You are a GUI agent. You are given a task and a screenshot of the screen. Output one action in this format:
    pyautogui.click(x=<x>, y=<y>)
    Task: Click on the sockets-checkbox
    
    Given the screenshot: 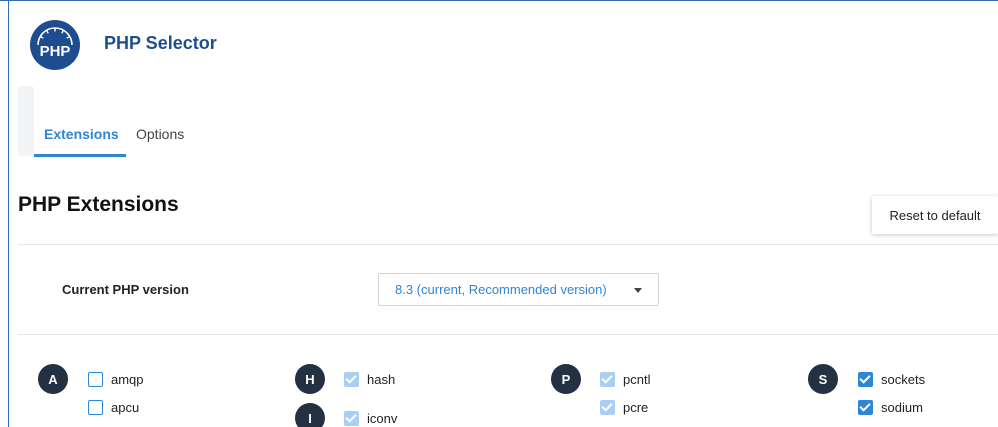 What is the action you would take?
    pyautogui.click(x=865, y=379)
    